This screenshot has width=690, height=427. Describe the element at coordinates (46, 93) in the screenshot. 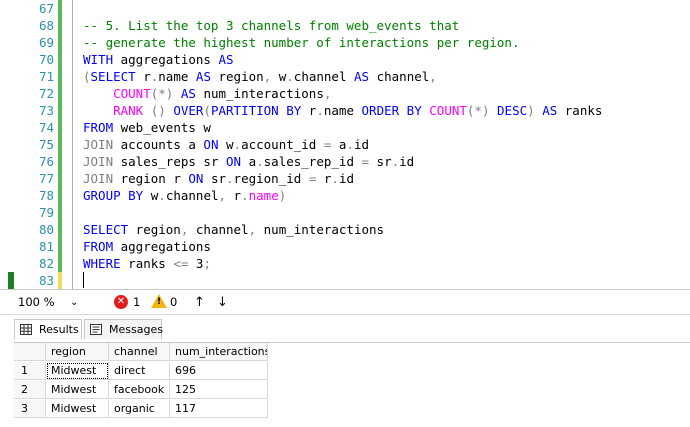

I see `line-number: 72` at that location.